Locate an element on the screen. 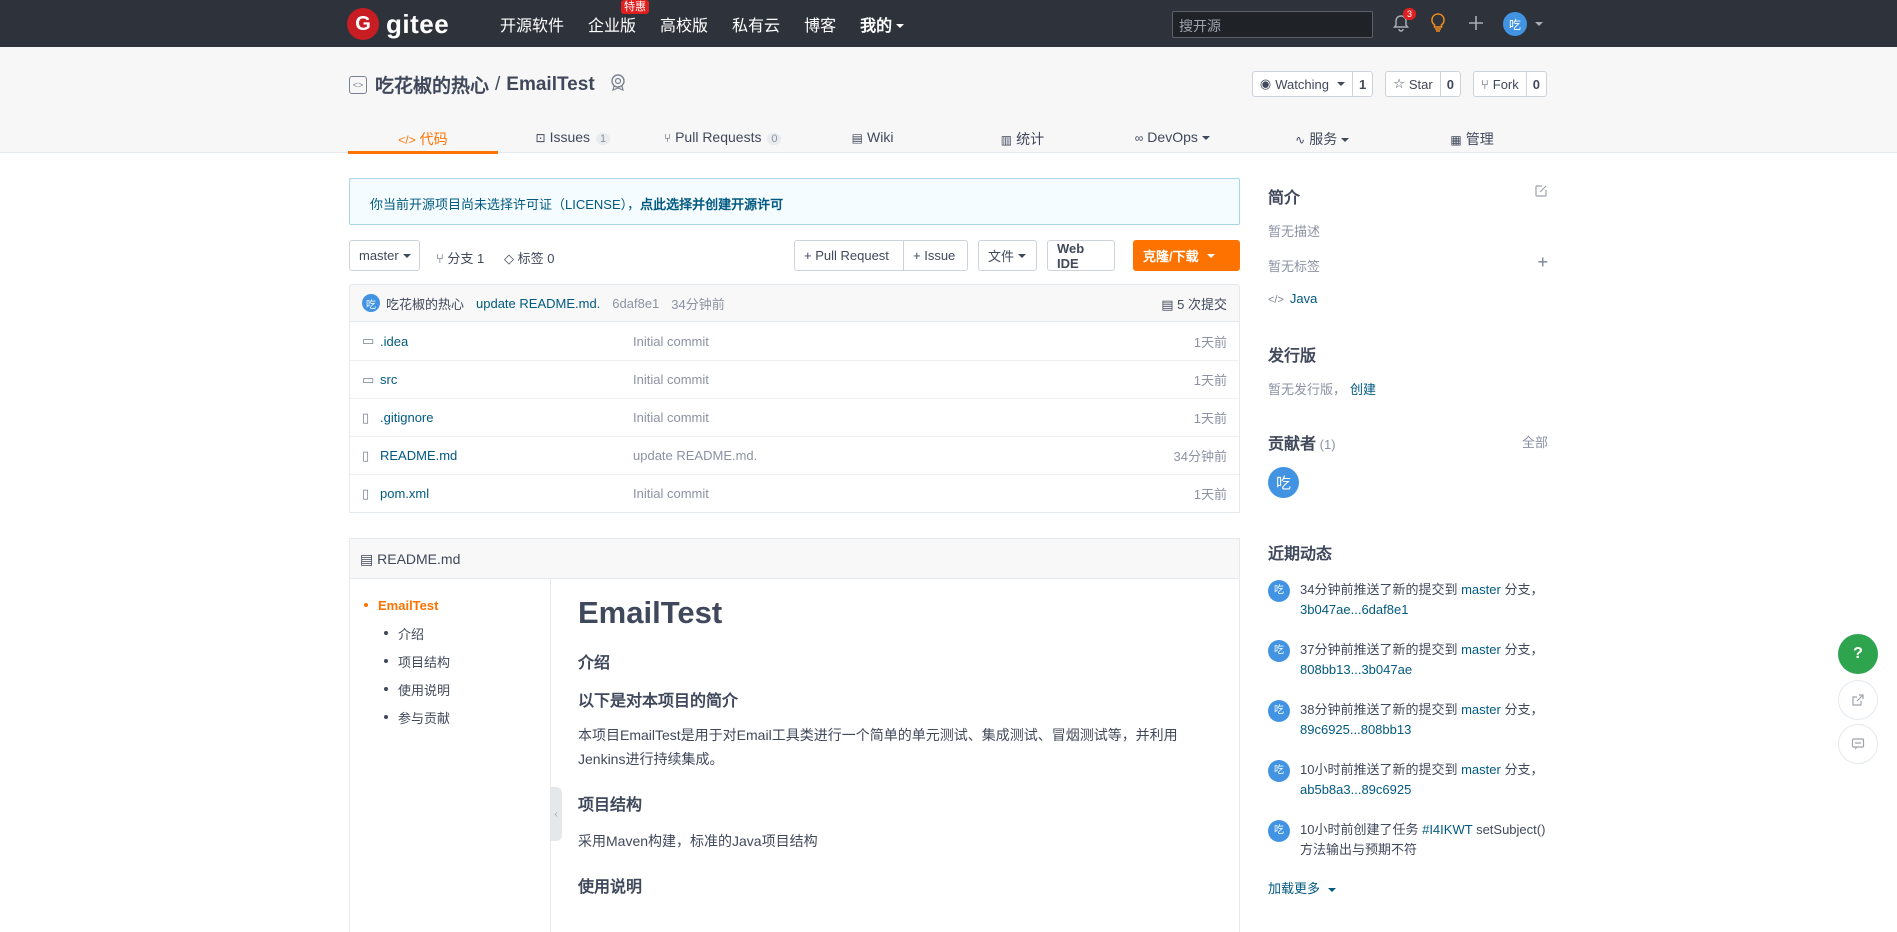 The height and width of the screenshot is (932, 1897). fork-count: 0 is located at coordinates (1536, 84).